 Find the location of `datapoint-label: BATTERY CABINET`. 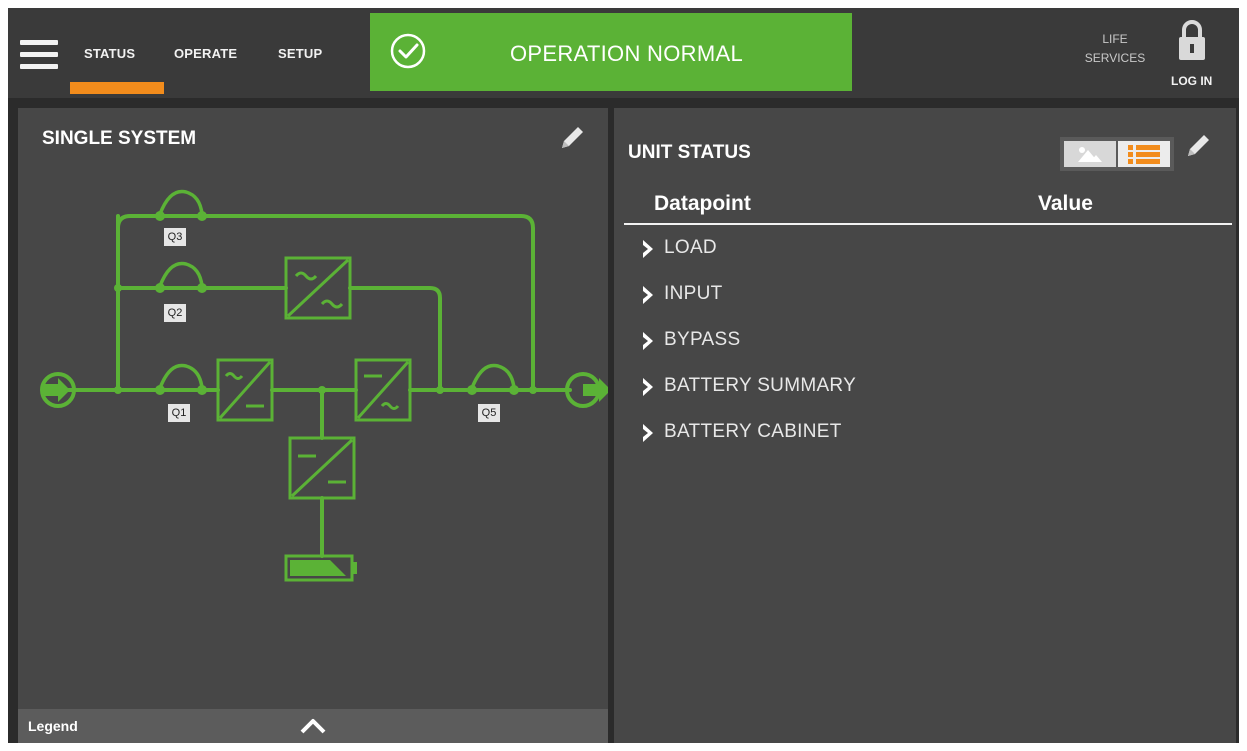

datapoint-label: BATTERY CABINET is located at coordinates (753, 431).